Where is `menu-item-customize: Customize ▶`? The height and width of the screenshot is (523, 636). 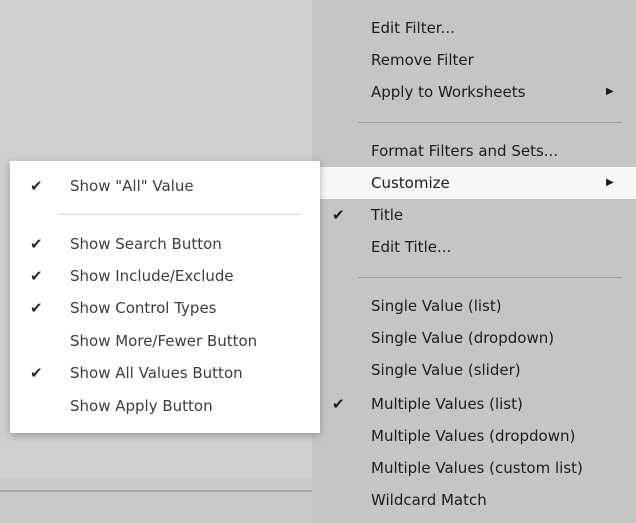
menu-item-customize: Customize ▶ is located at coordinates (474, 183).